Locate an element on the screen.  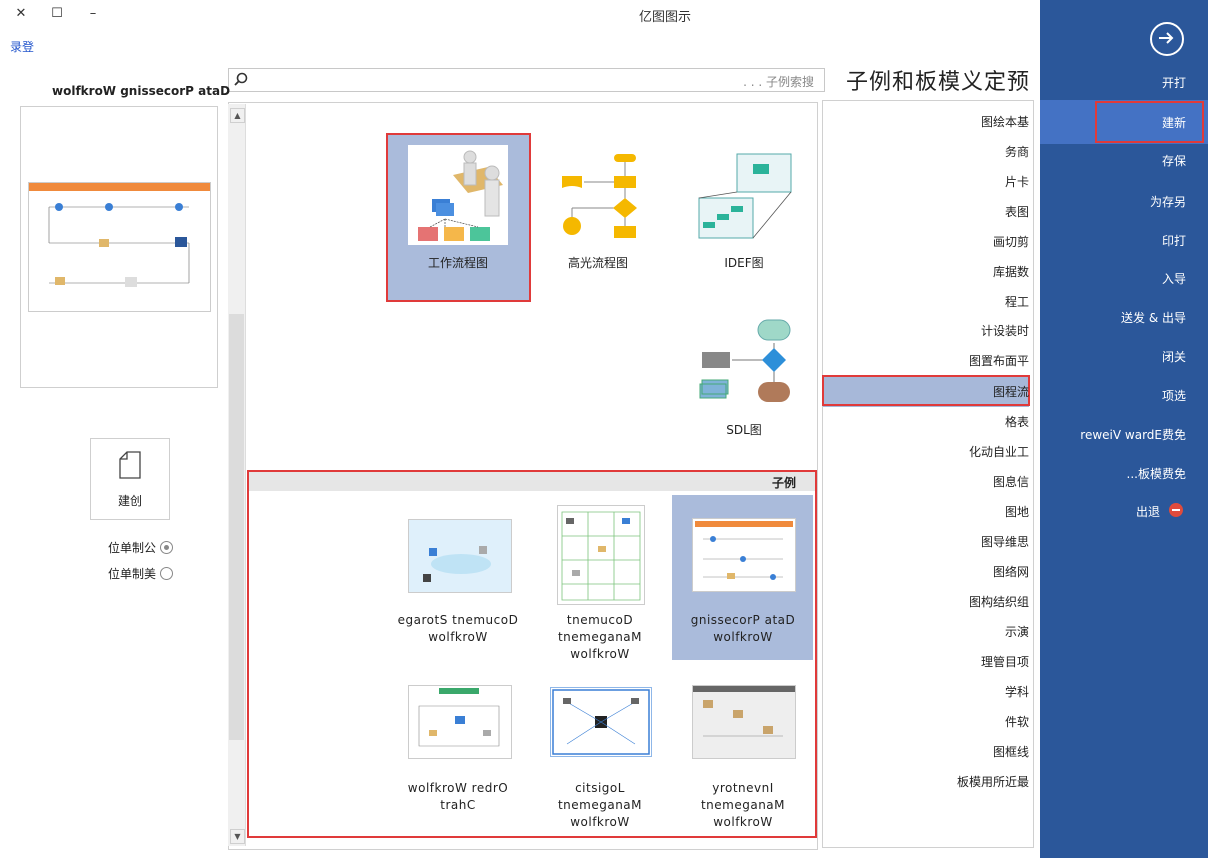
search-icon is located at coordinates (241, 80).